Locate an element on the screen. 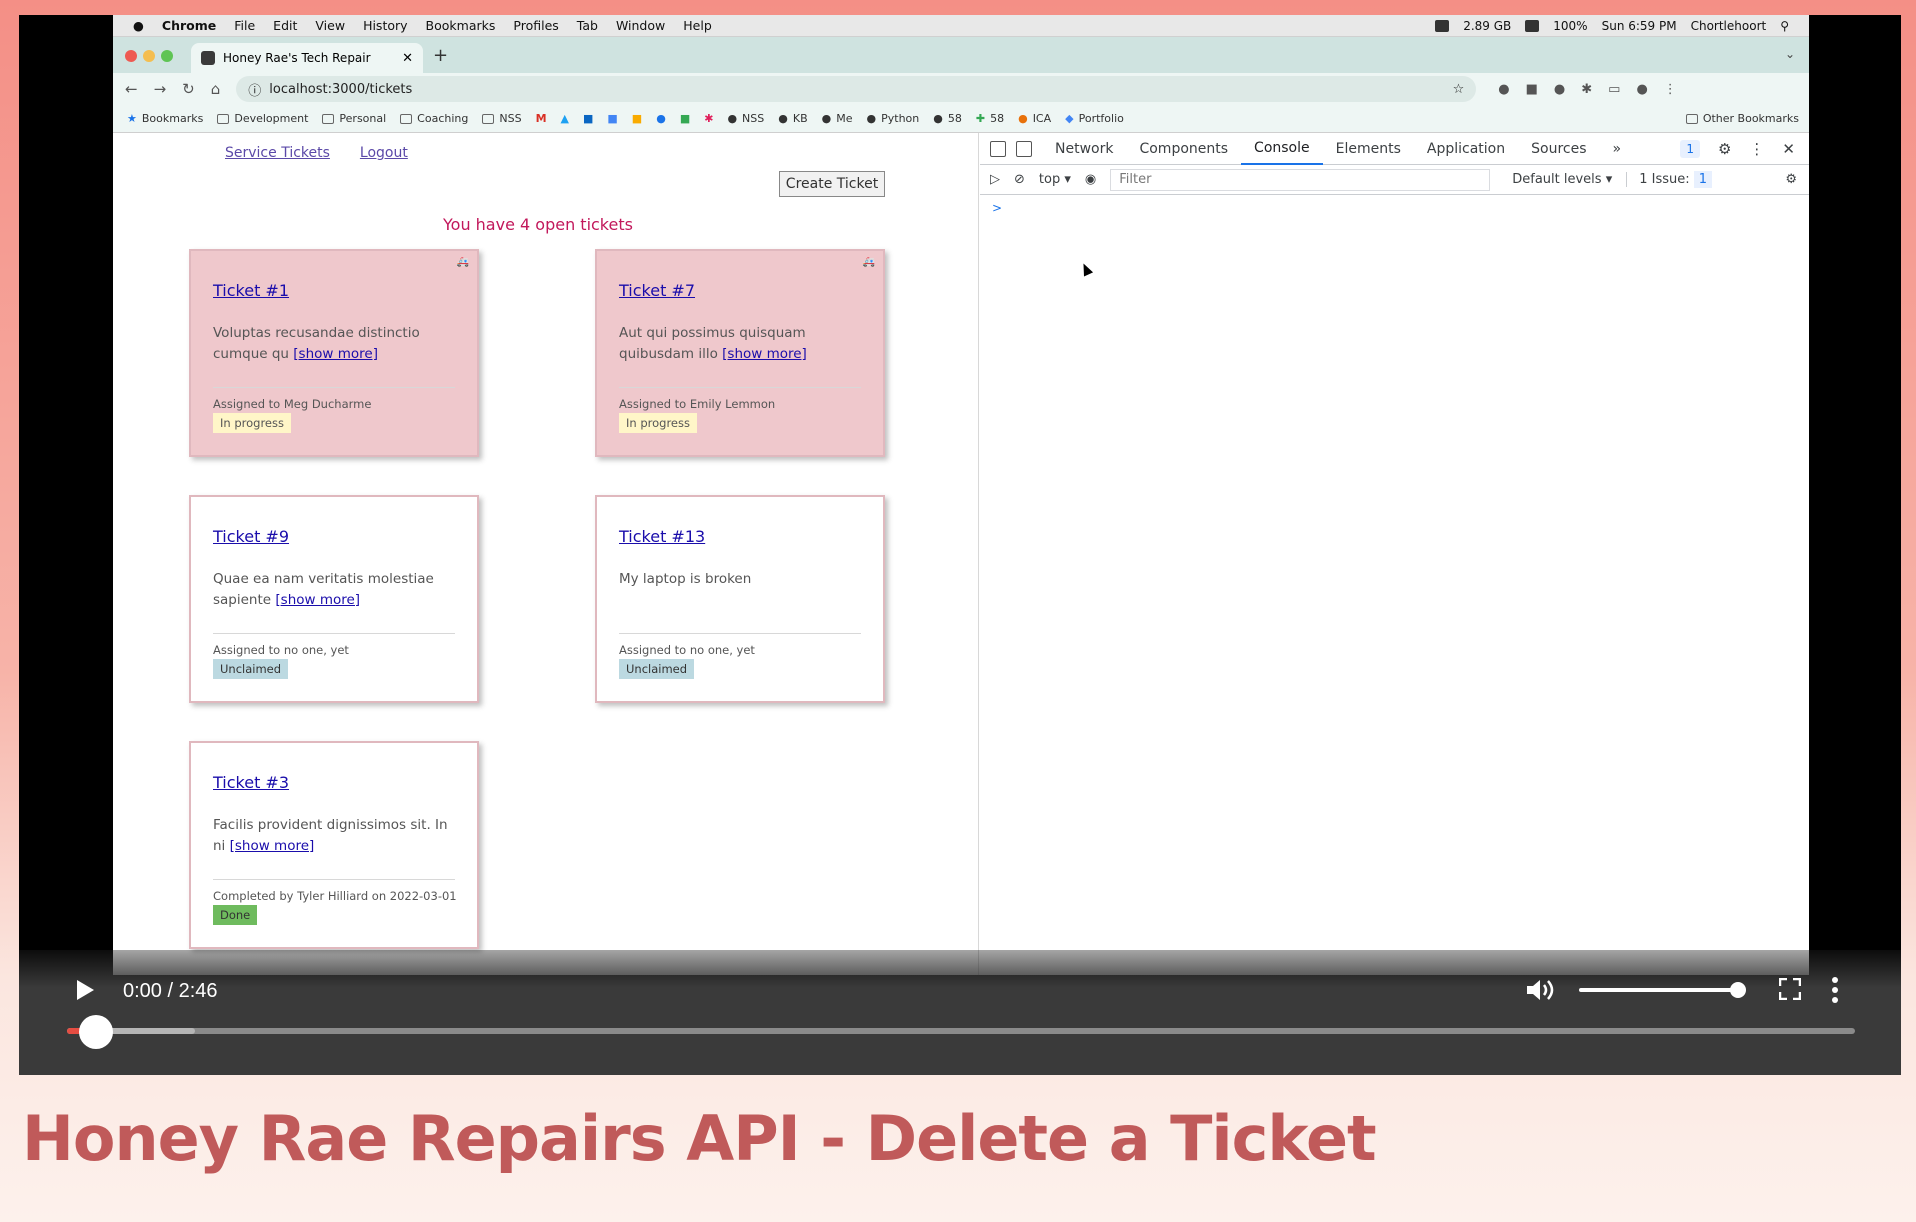 The image size is (1916, 1222). device-toolbar-icon is located at coordinates (1024, 148).